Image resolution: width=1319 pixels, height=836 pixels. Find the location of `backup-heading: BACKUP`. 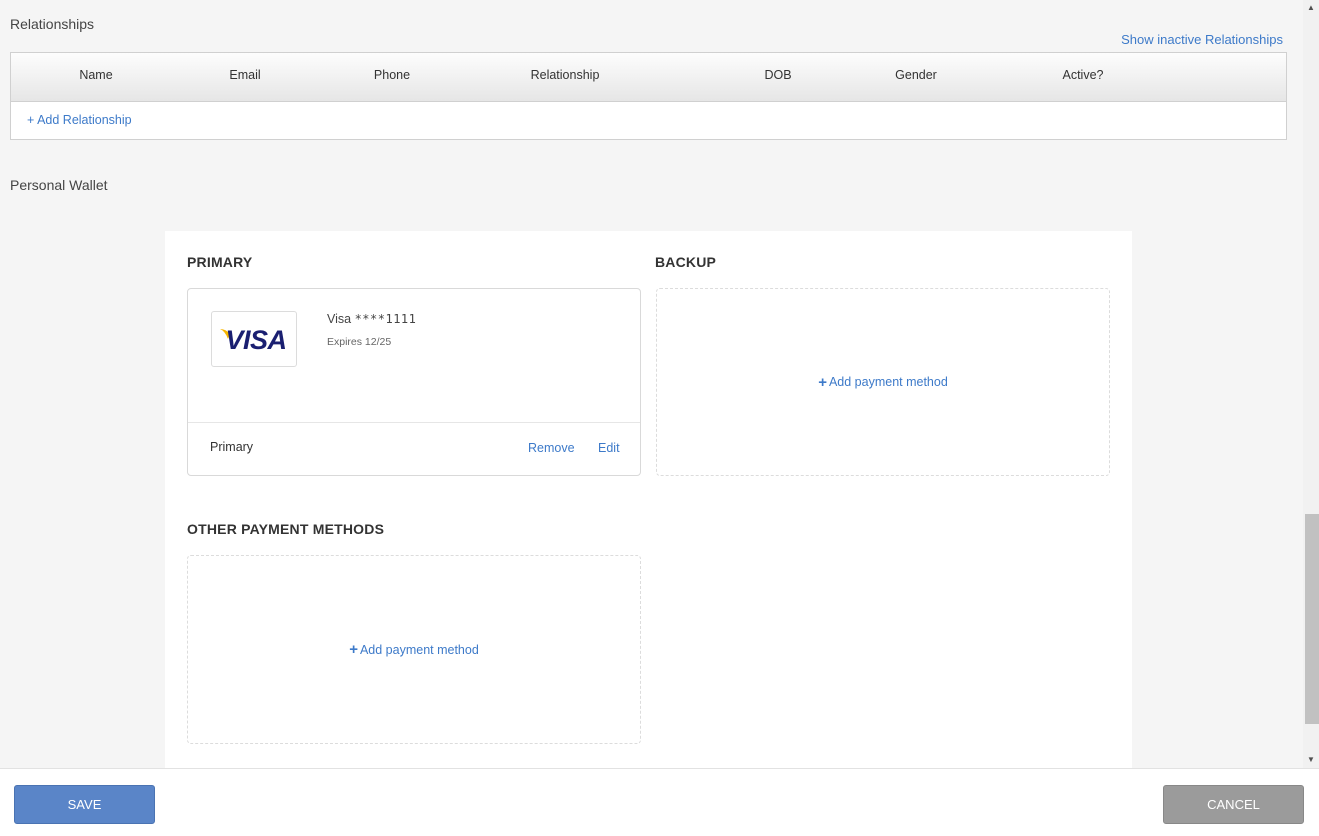

backup-heading: BACKUP is located at coordinates (686, 262).